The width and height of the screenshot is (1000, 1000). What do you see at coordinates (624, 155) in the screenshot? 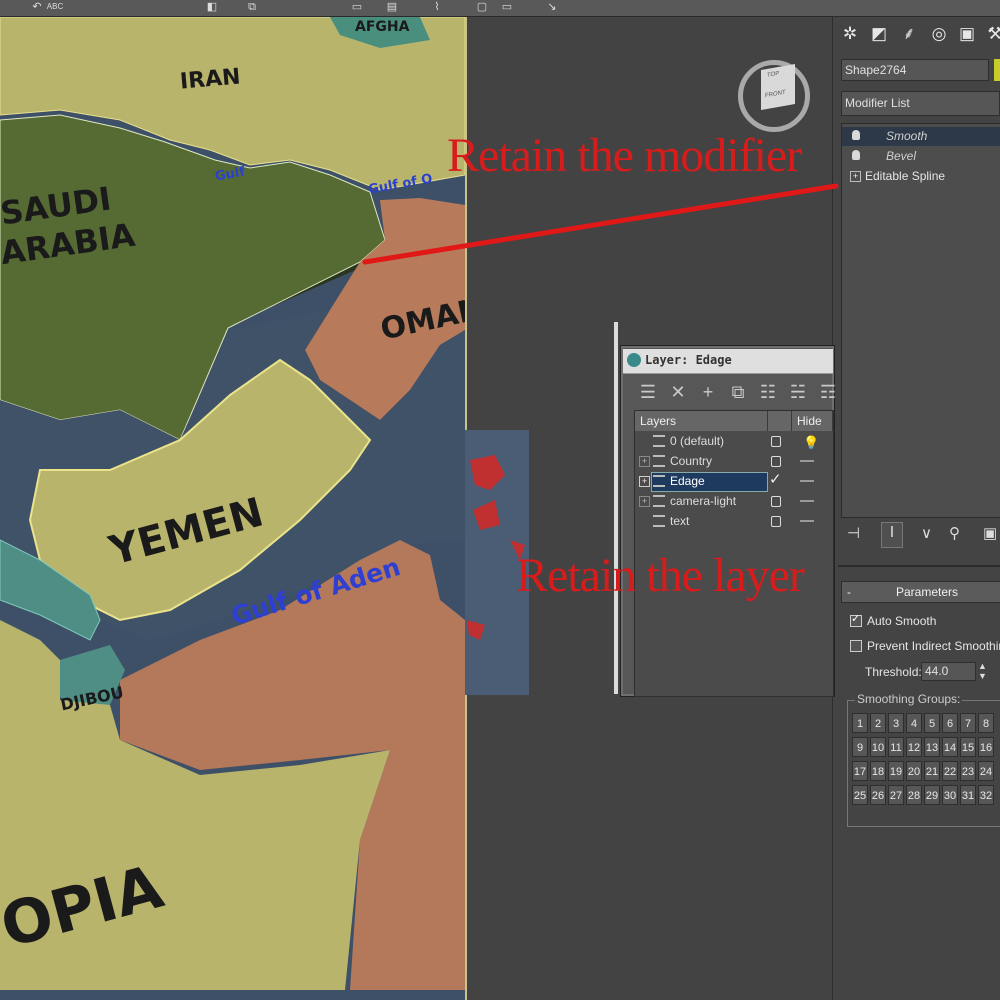
I see `annotation-retain-modifier: Retain the modifier` at bounding box center [624, 155].